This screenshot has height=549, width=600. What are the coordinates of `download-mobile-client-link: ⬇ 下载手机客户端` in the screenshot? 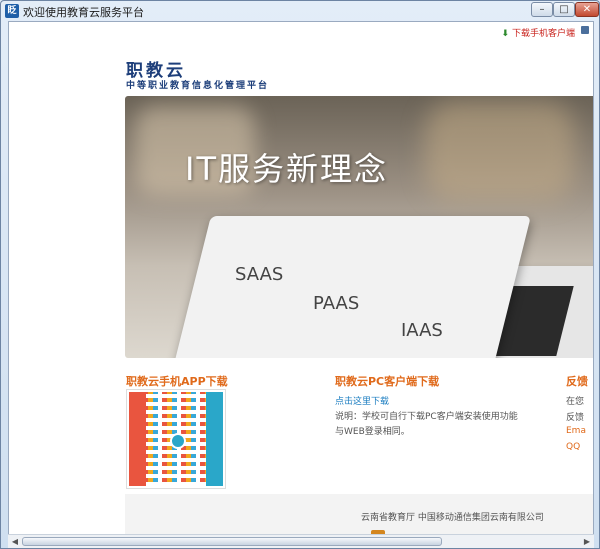 It's located at (538, 32).